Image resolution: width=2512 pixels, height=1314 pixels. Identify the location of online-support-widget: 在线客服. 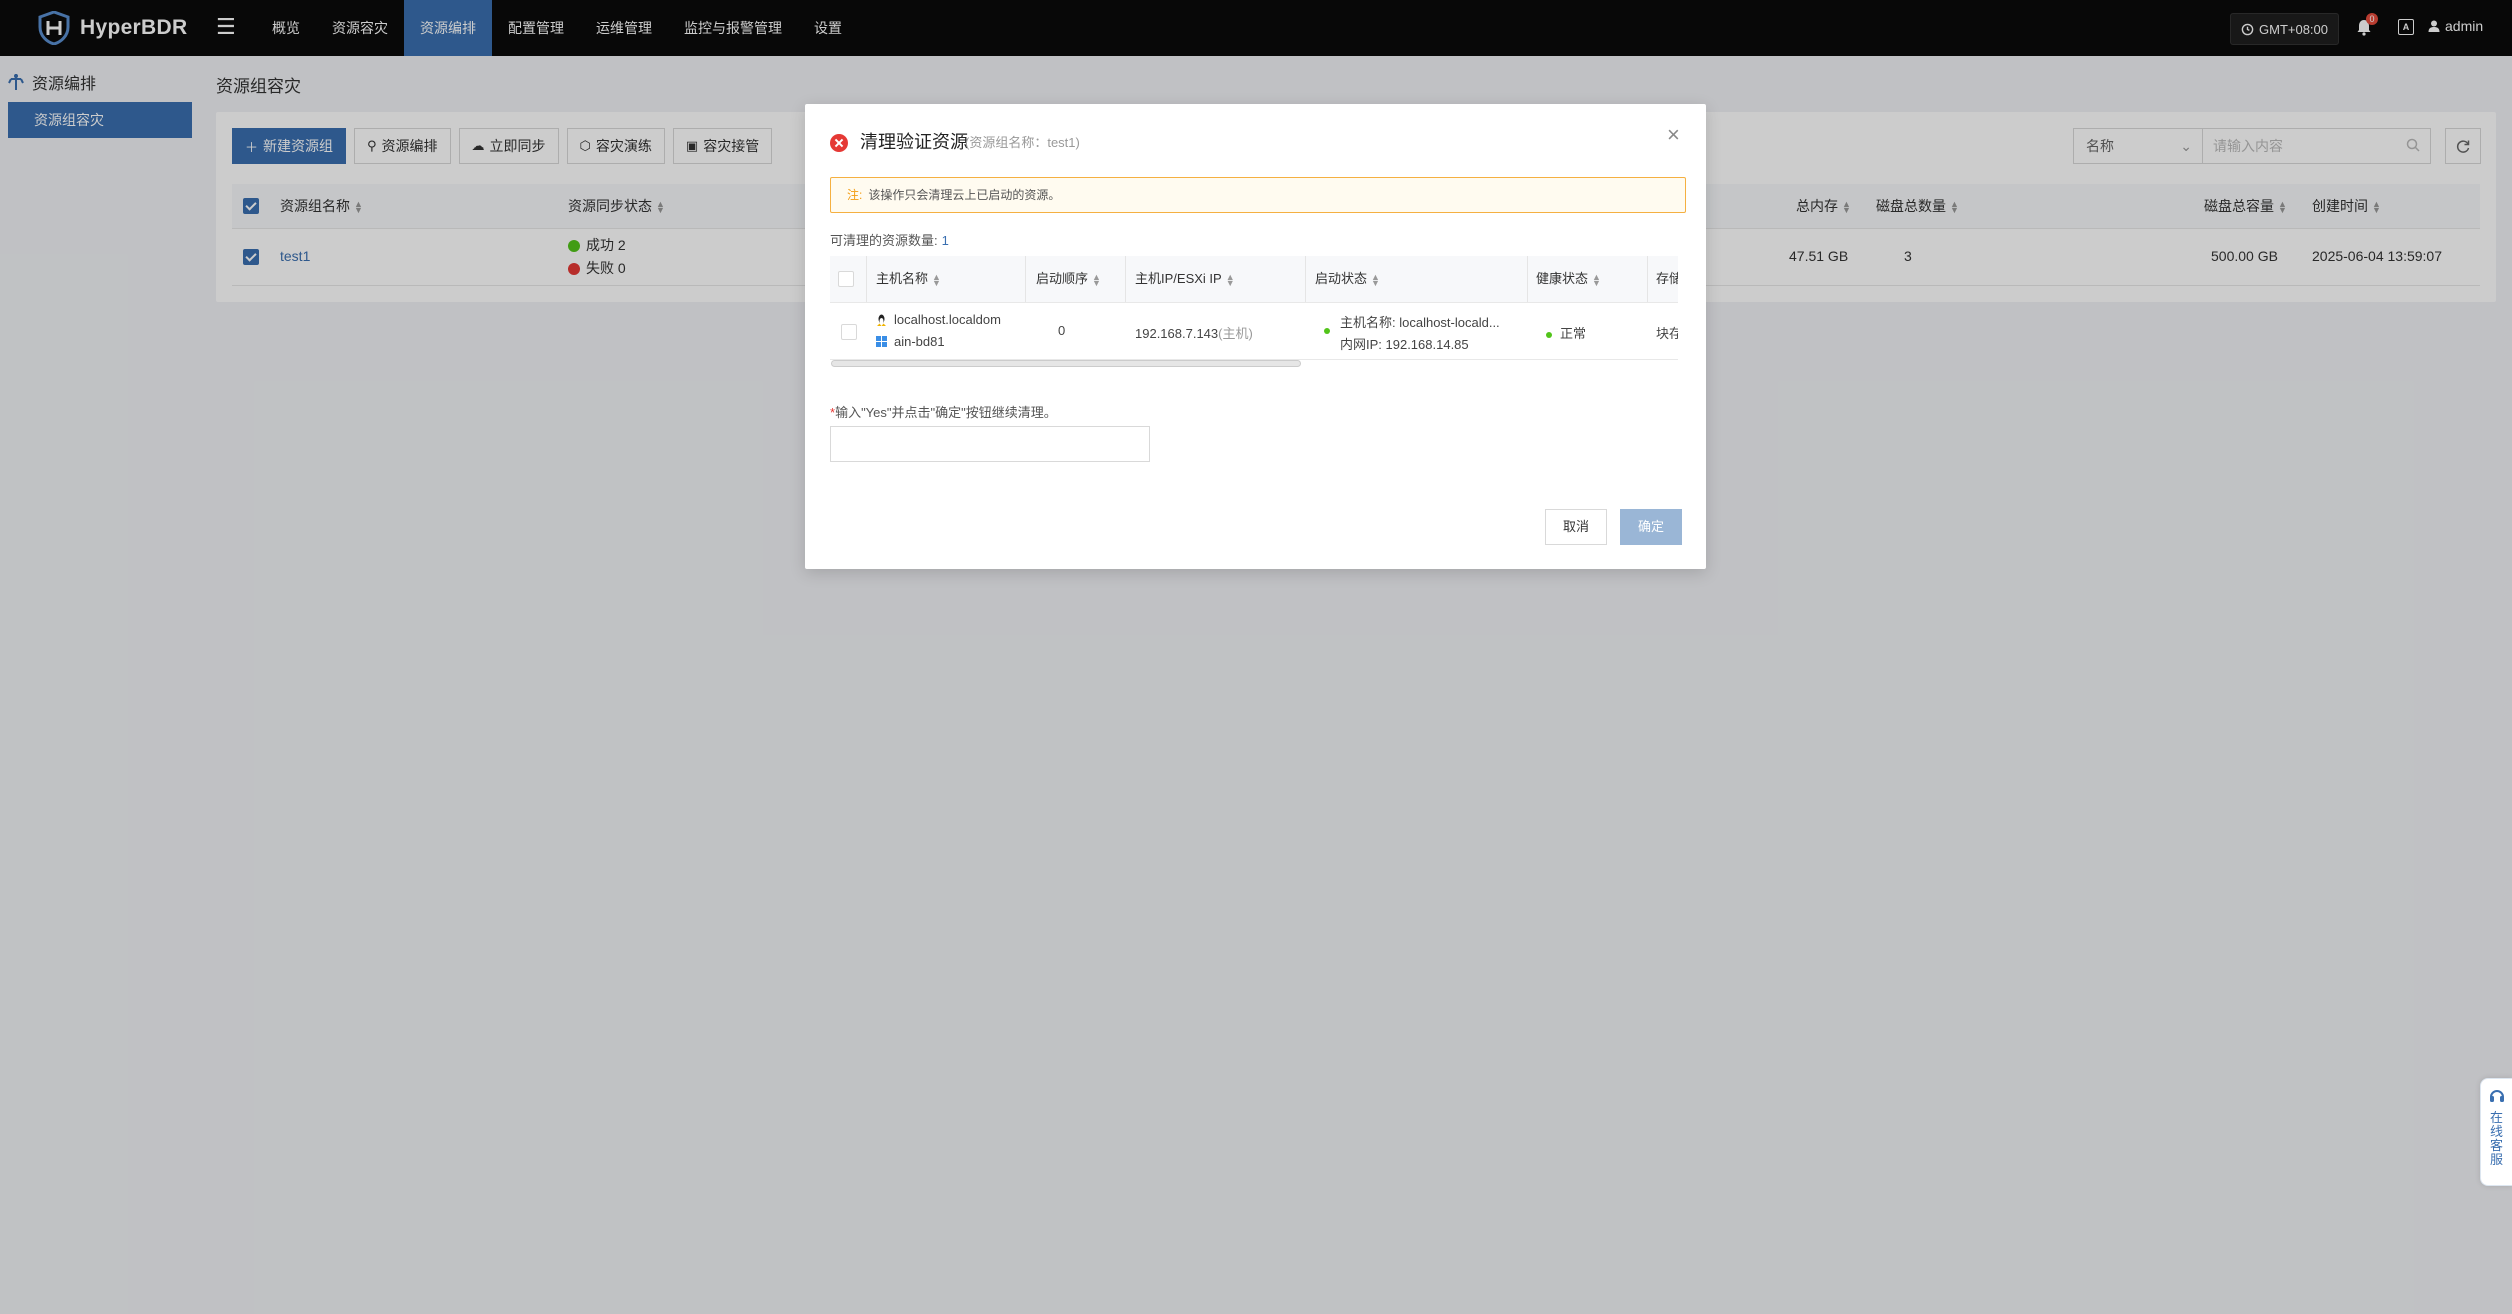
(2496, 1132).